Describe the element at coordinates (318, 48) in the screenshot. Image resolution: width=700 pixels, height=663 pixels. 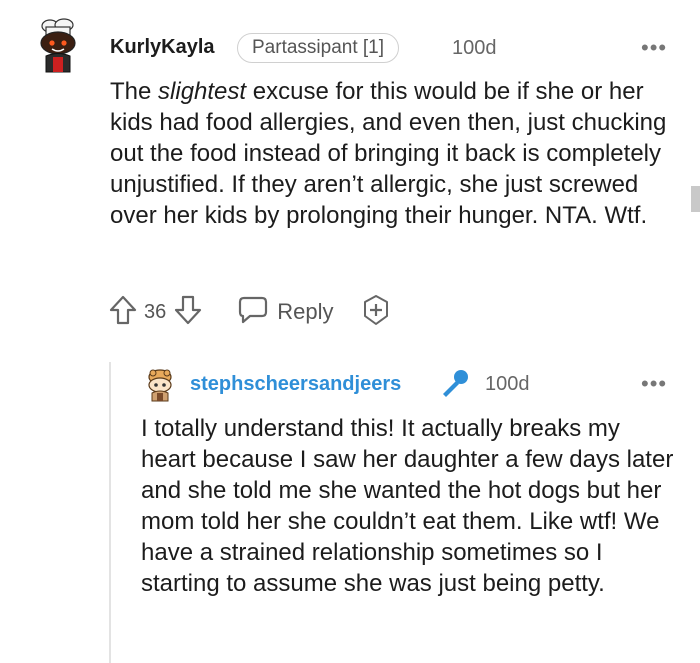
I see `user-flair-badge: Partassipant [1]` at that location.